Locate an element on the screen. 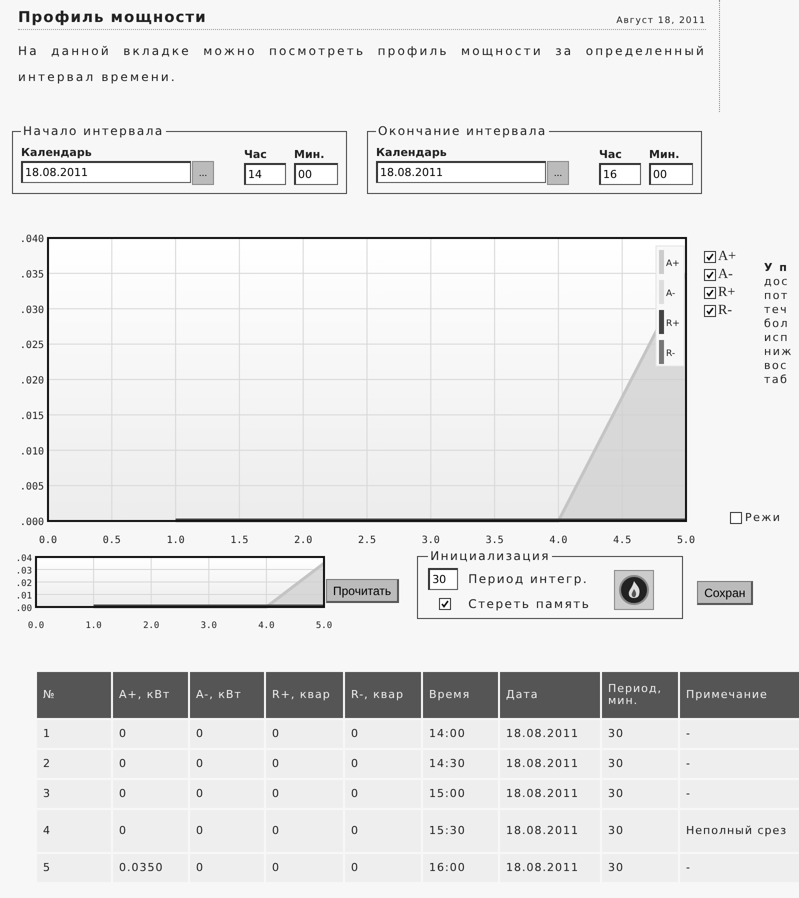 The image size is (799, 898). side-text-line: теч is located at coordinates (777, 310).